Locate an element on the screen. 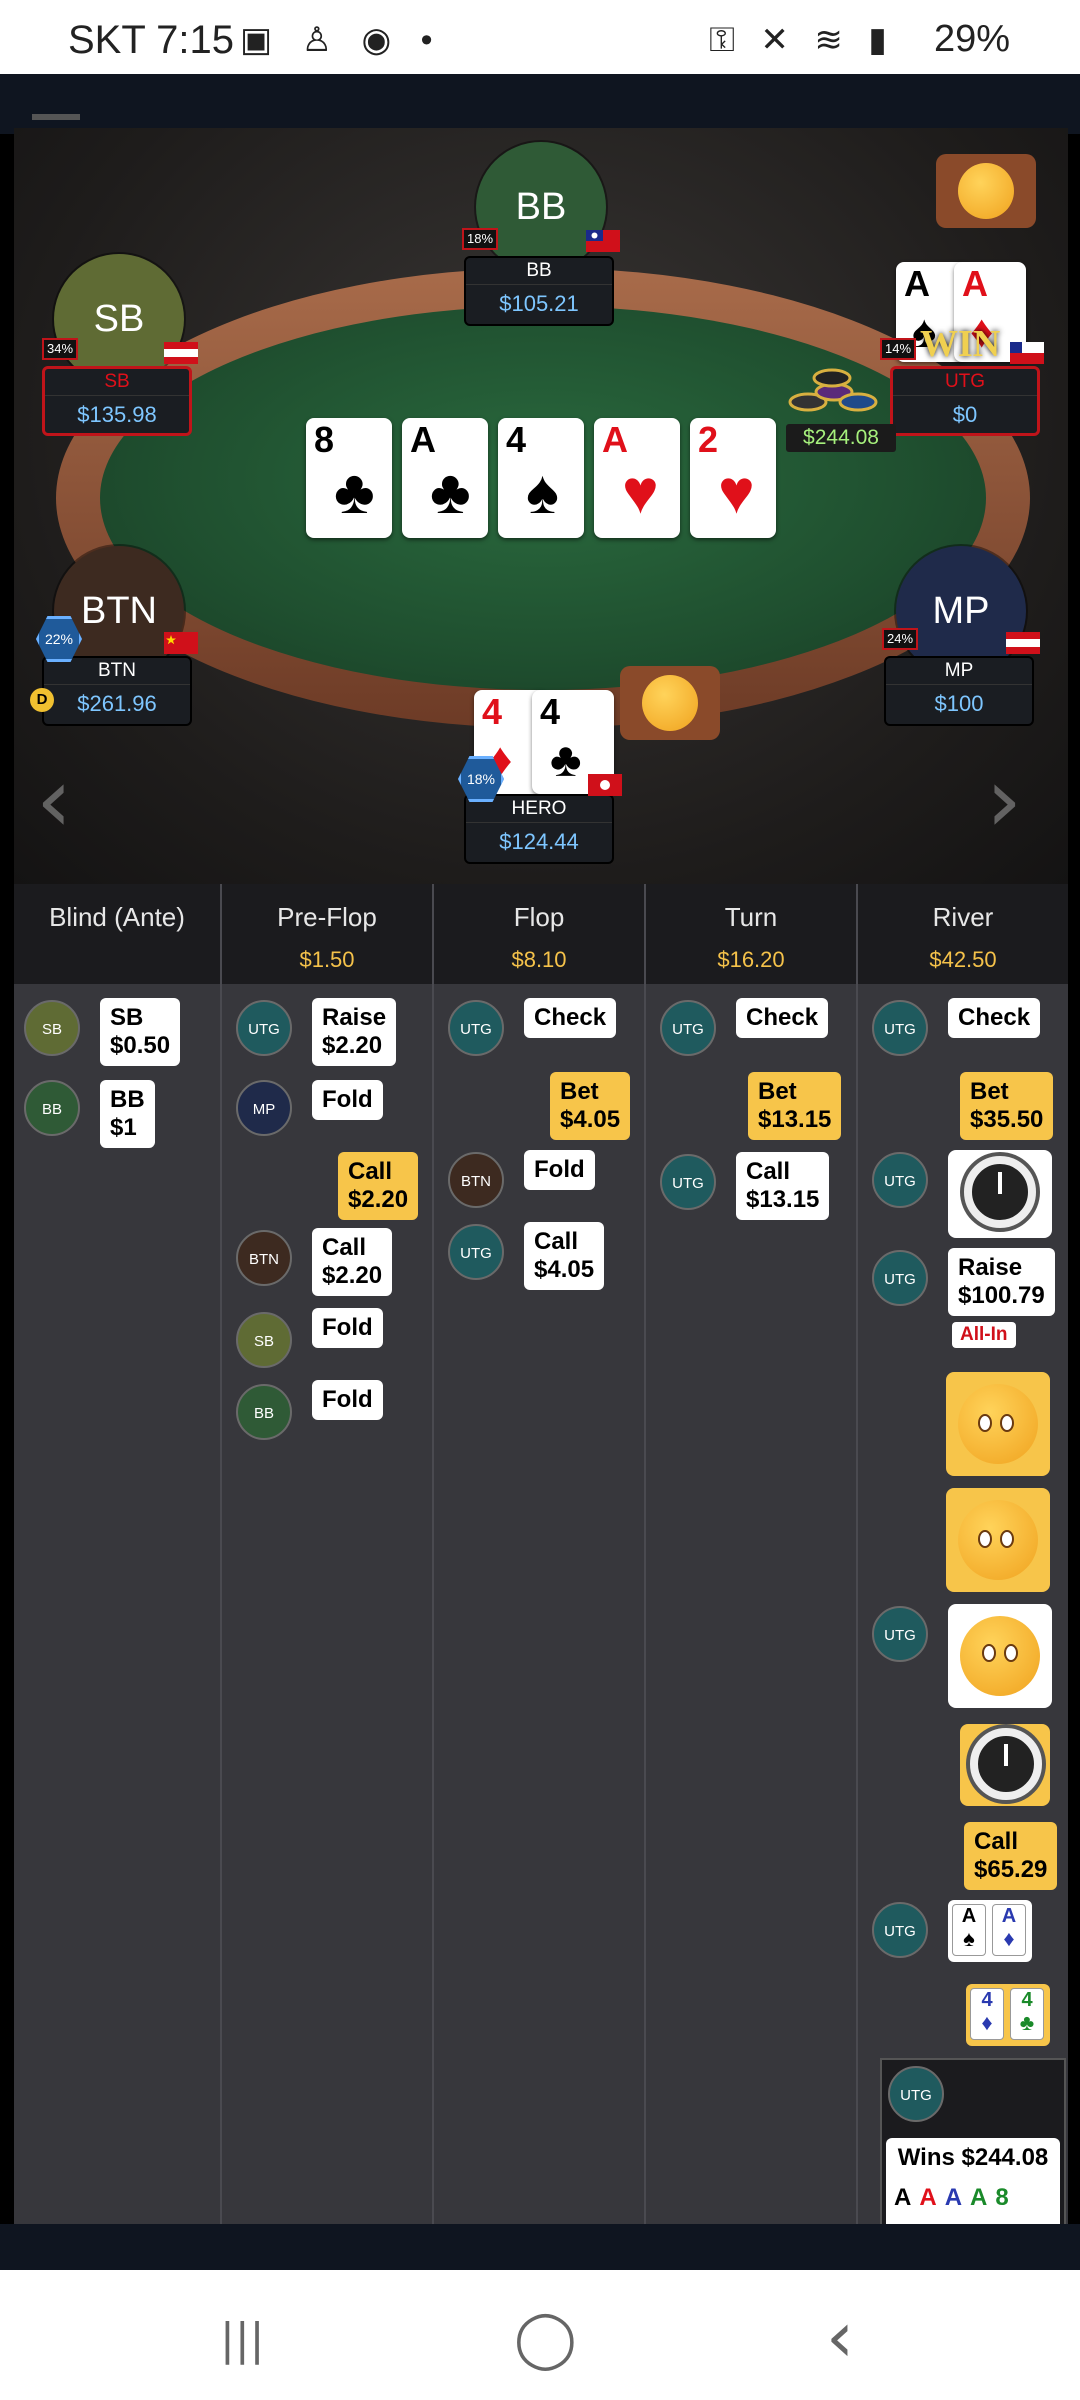  position-badge-mp: MP is located at coordinates (264, 1108).